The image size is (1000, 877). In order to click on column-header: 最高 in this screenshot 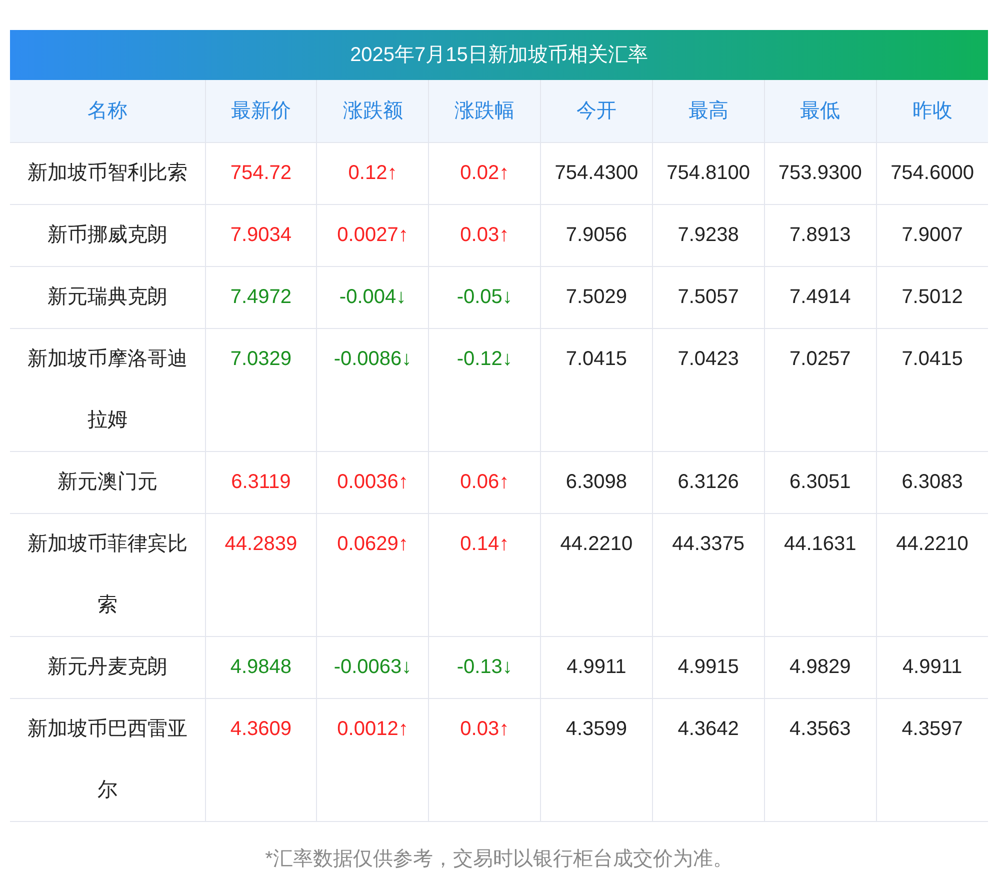, I will do `click(708, 111)`.